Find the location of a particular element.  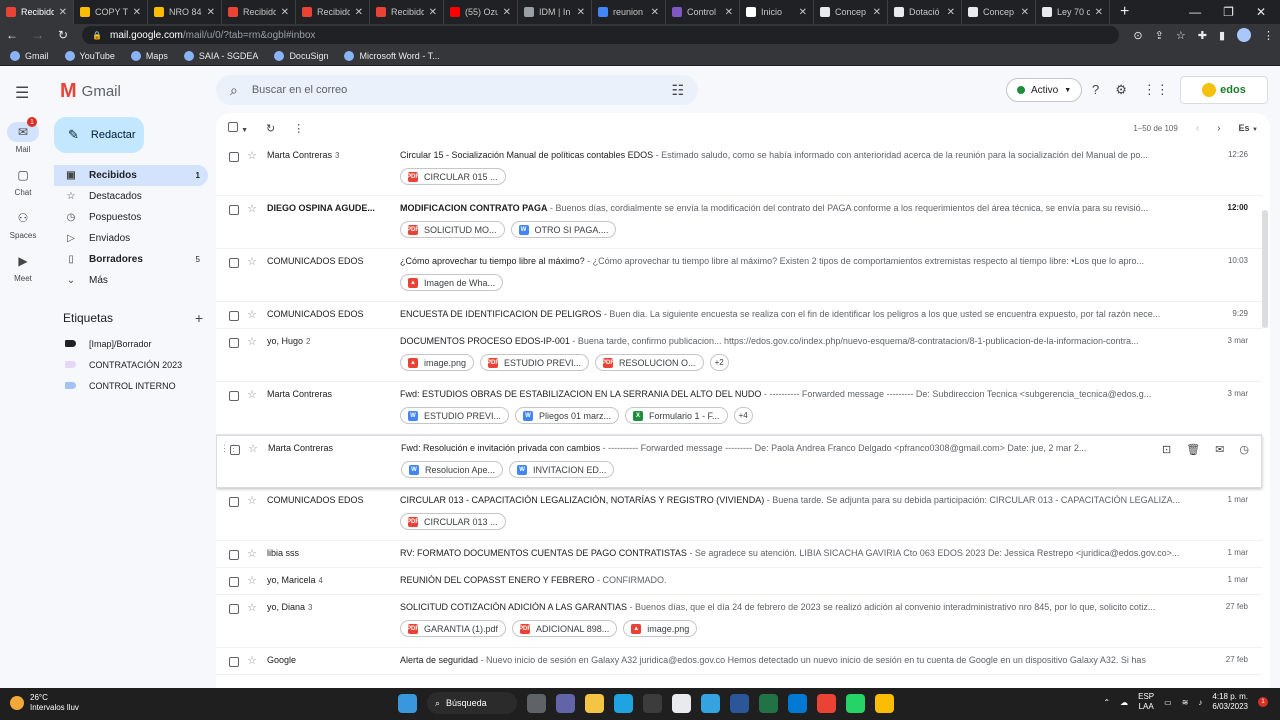

excel-icon is located at coordinates (768, 703).